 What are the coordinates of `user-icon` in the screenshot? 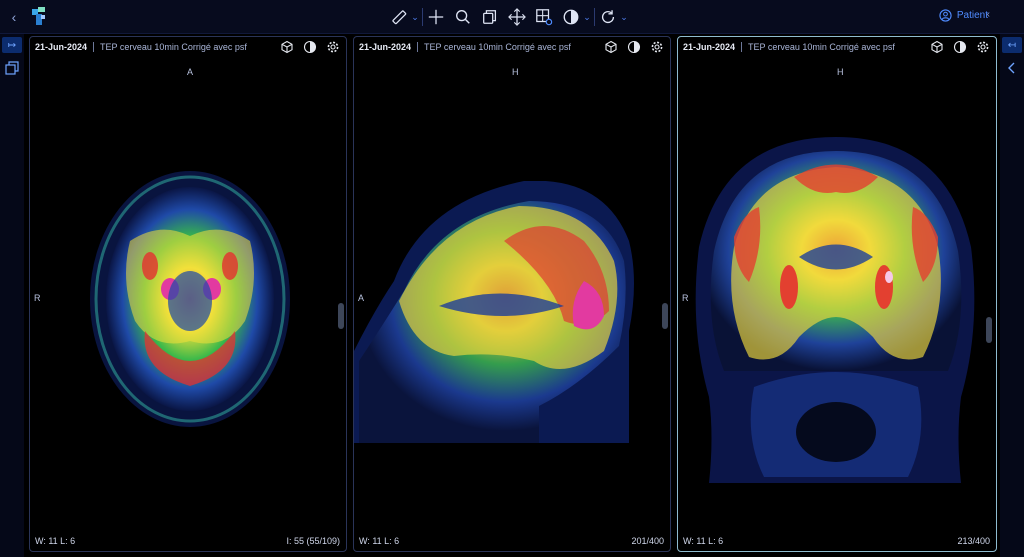 It's located at (945, 15).